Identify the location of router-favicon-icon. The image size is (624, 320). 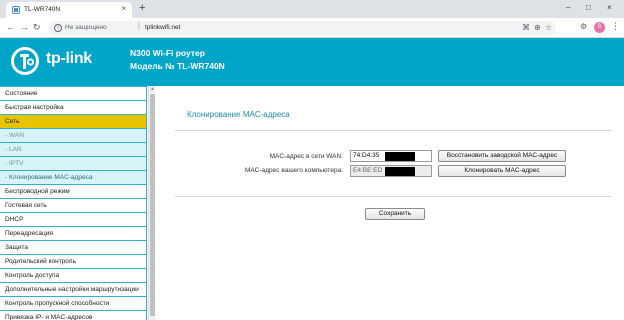
(16, 10).